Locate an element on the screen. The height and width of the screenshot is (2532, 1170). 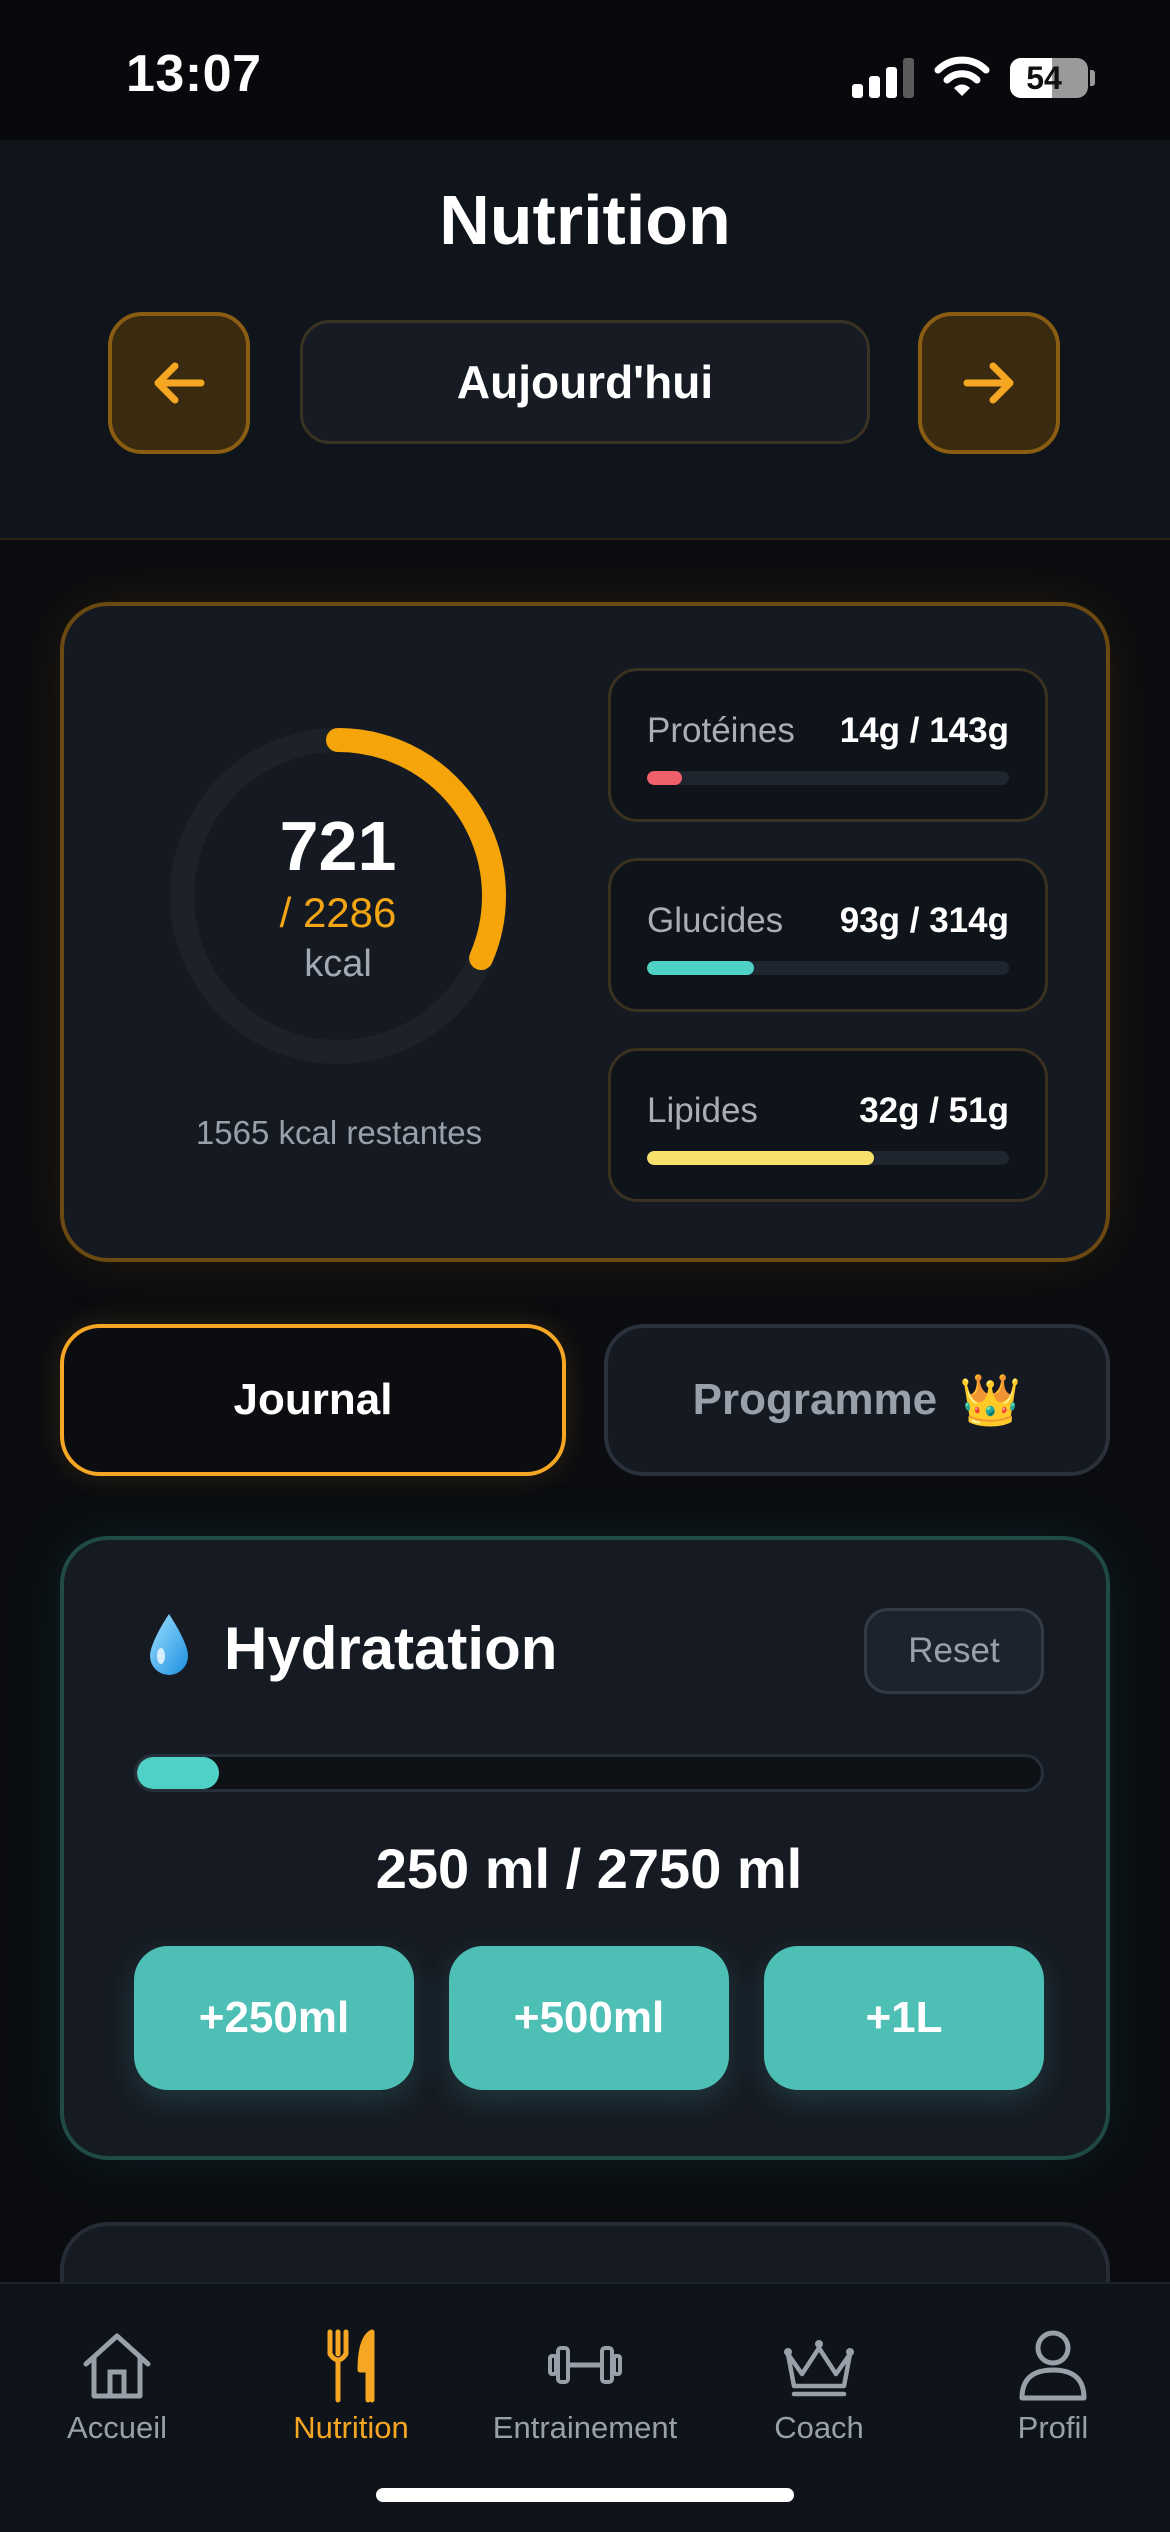
nav-entrainement: Entrainement is located at coordinates (585, 2381).